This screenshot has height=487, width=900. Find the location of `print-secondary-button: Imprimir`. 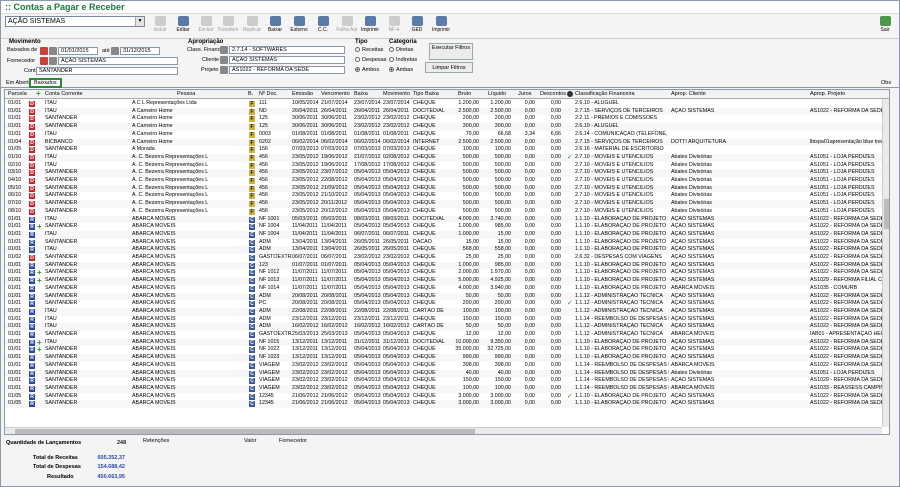

print-secondary-button: Imprimir is located at coordinates (441, 26).